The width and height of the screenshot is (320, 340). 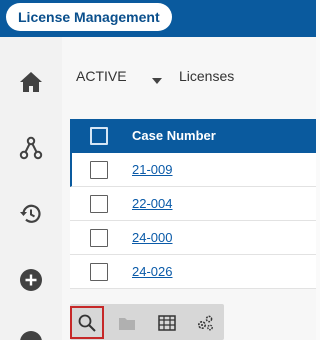 What do you see at coordinates (167, 322) in the screenshot?
I see `table-icon` at bounding box center [167, 322].